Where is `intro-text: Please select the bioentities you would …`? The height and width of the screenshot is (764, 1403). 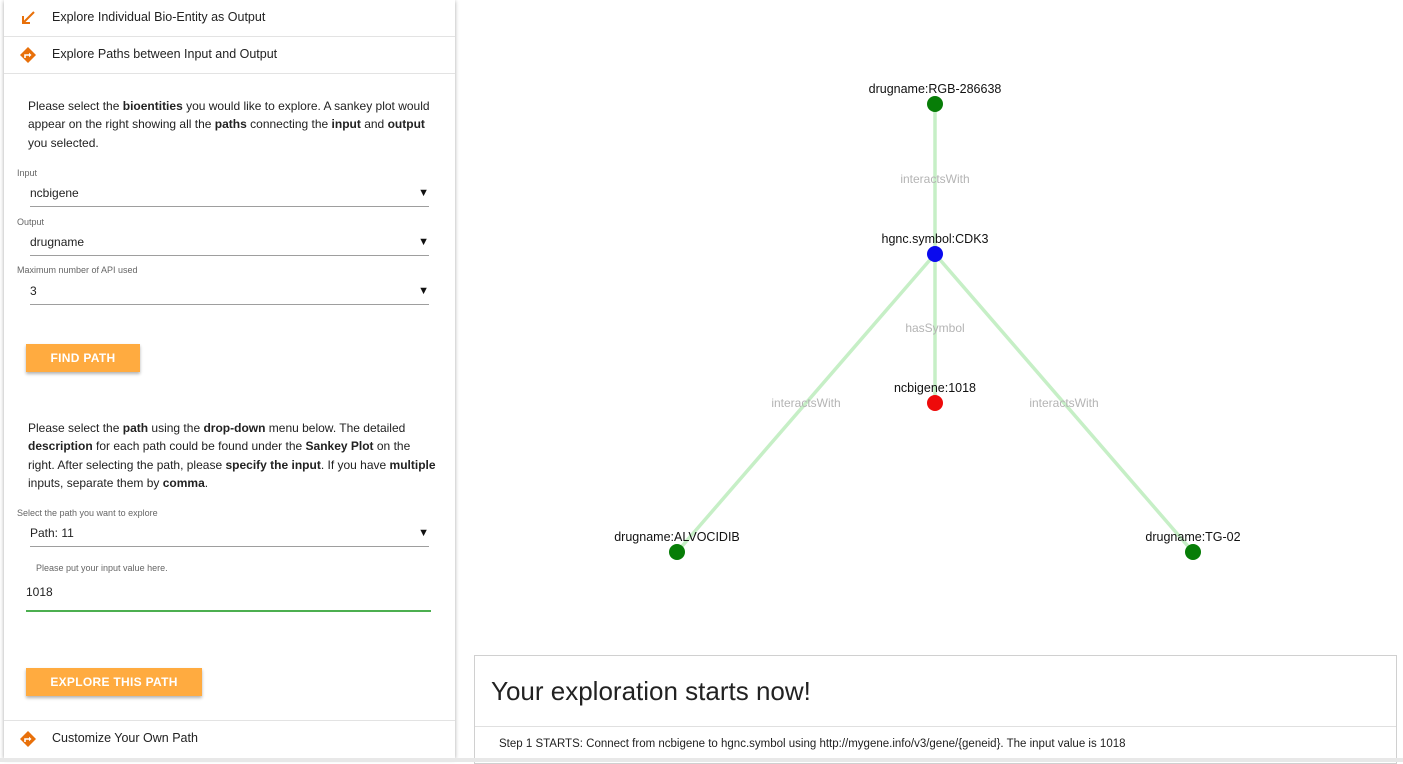
intro-text: Please select the bioentities you would … is located at coordinates (234, 124).